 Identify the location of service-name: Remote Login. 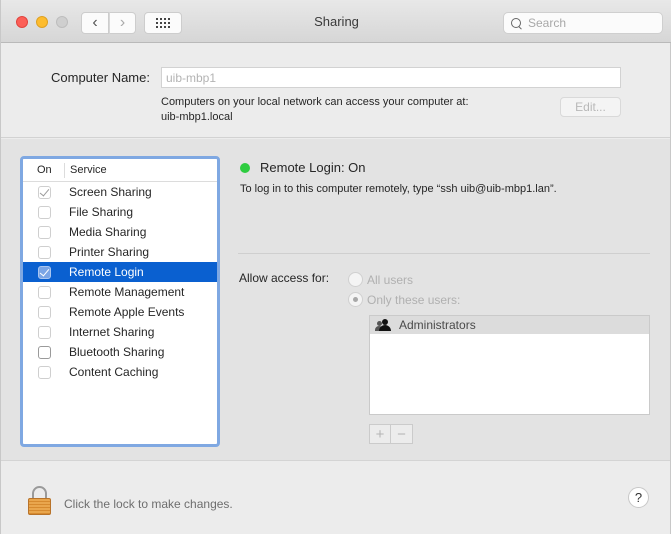
(106, 272).